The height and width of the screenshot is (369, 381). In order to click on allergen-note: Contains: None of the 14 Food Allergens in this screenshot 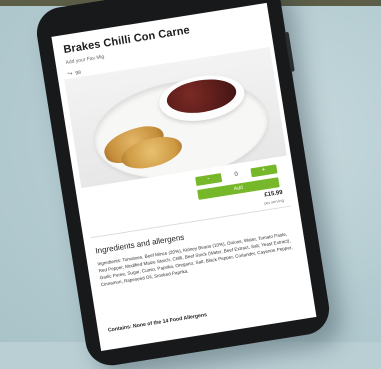, I will do `click(157, 323)`.